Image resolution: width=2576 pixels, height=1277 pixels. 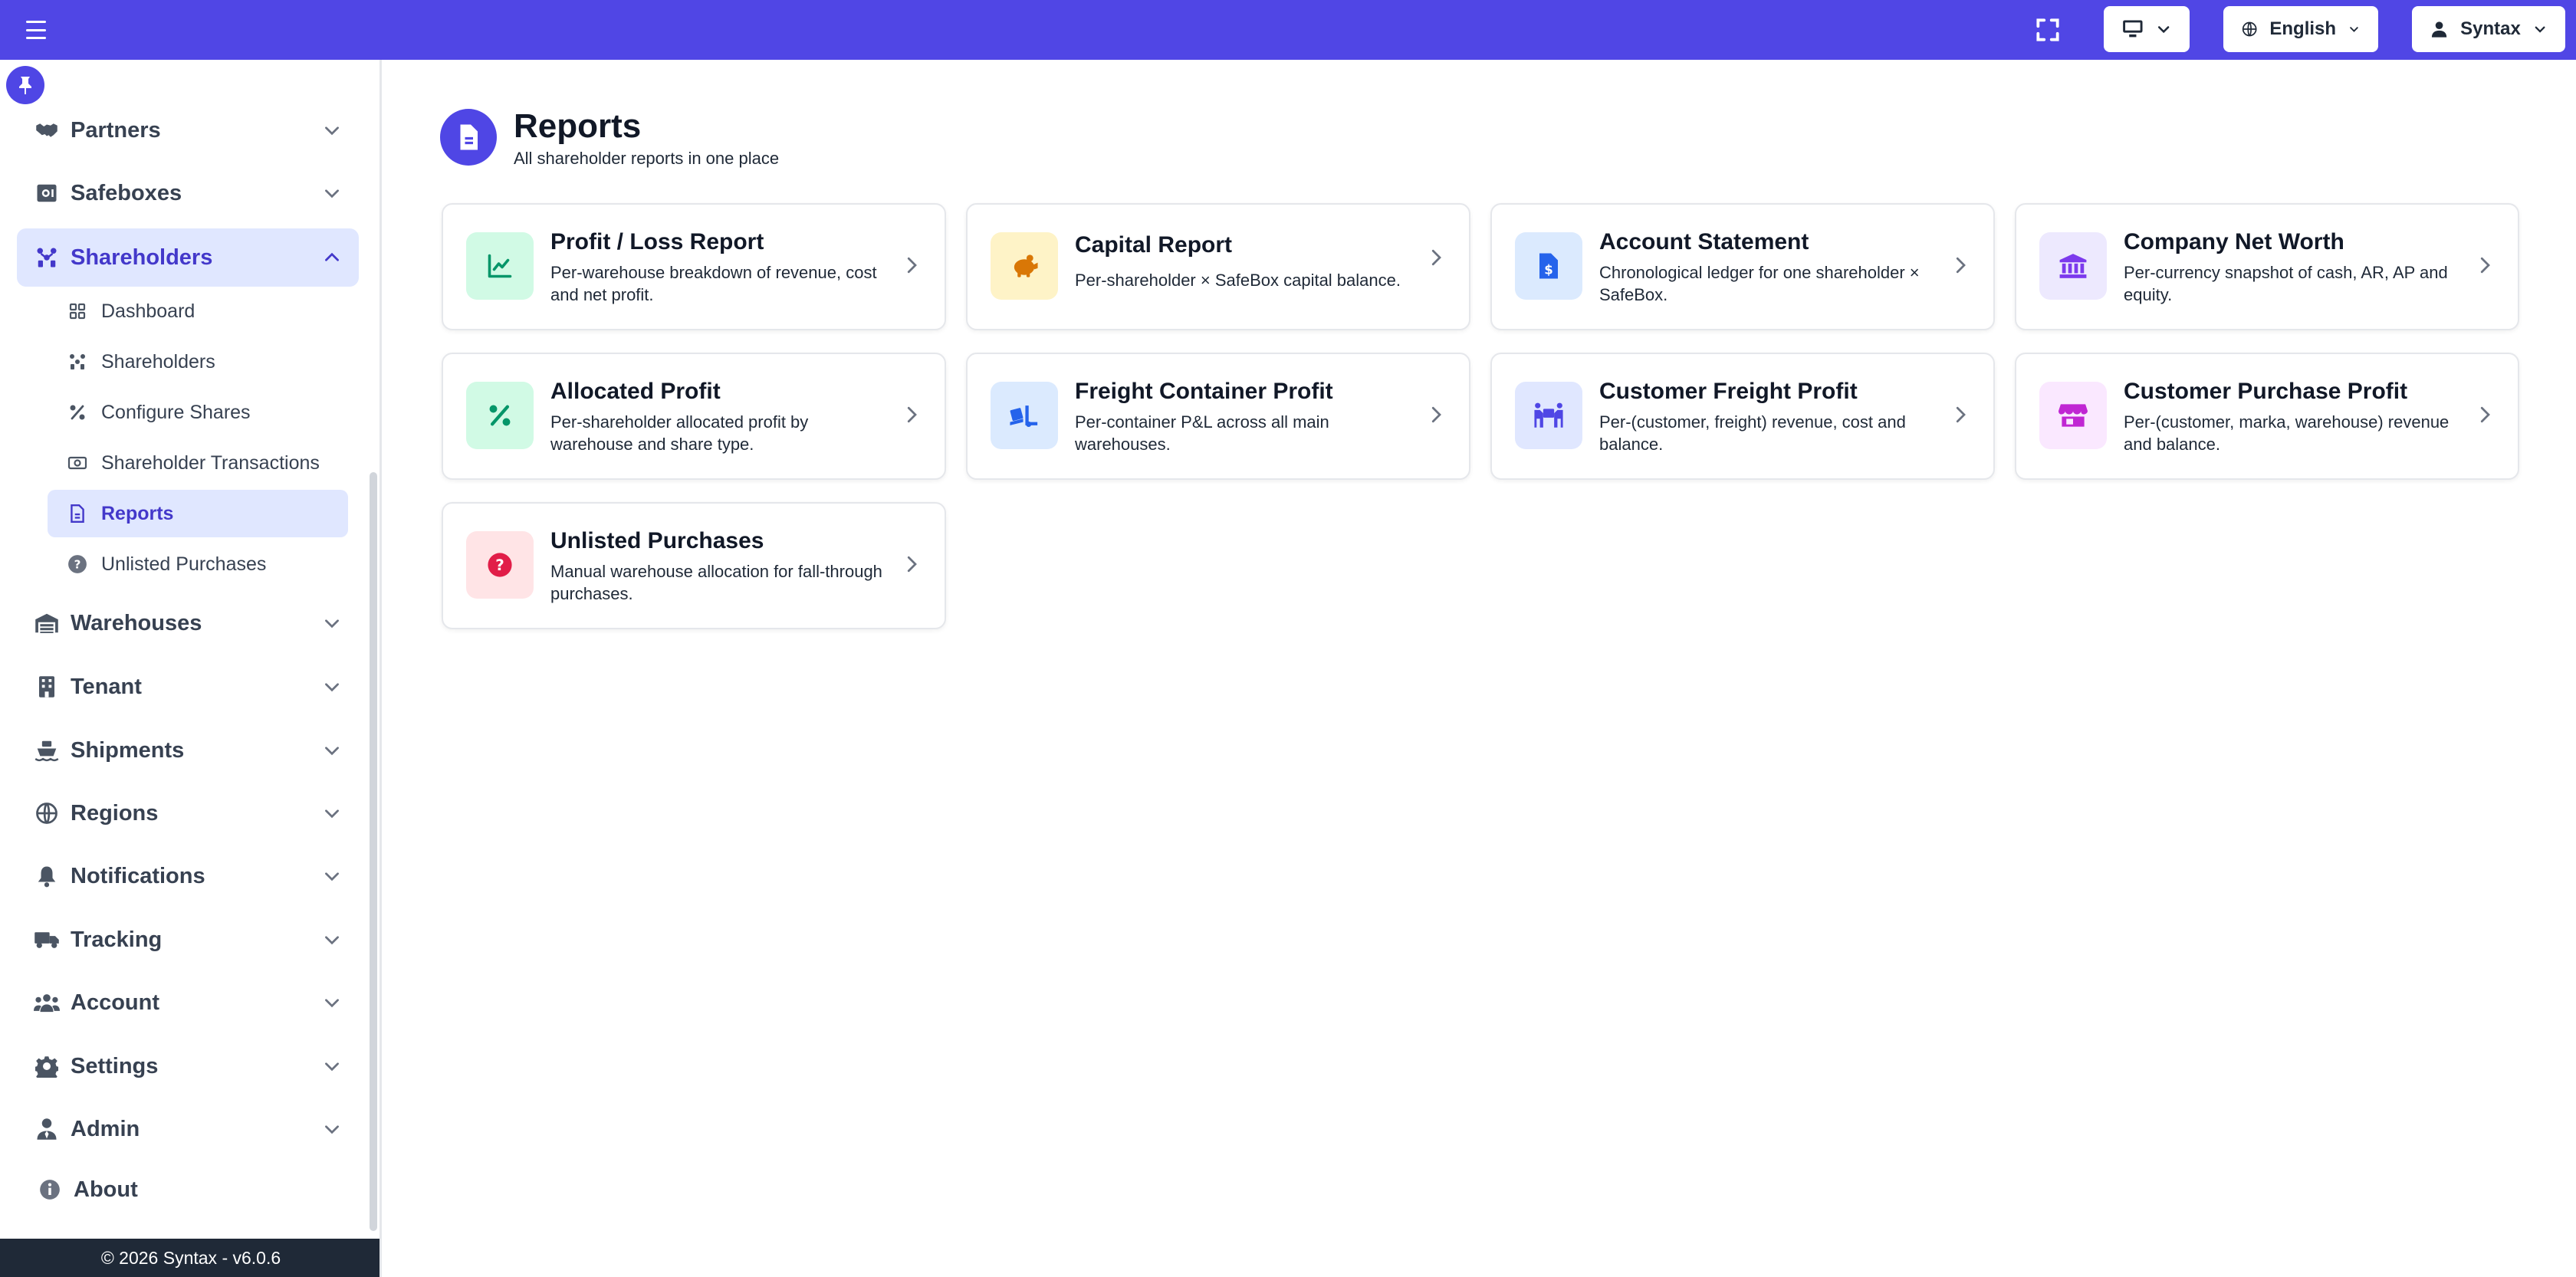 What do you see at coordinates (188, 750) in the screenshot?
I see `sidebar-item-shipments: Shipments` at bounding box center [188, 750].